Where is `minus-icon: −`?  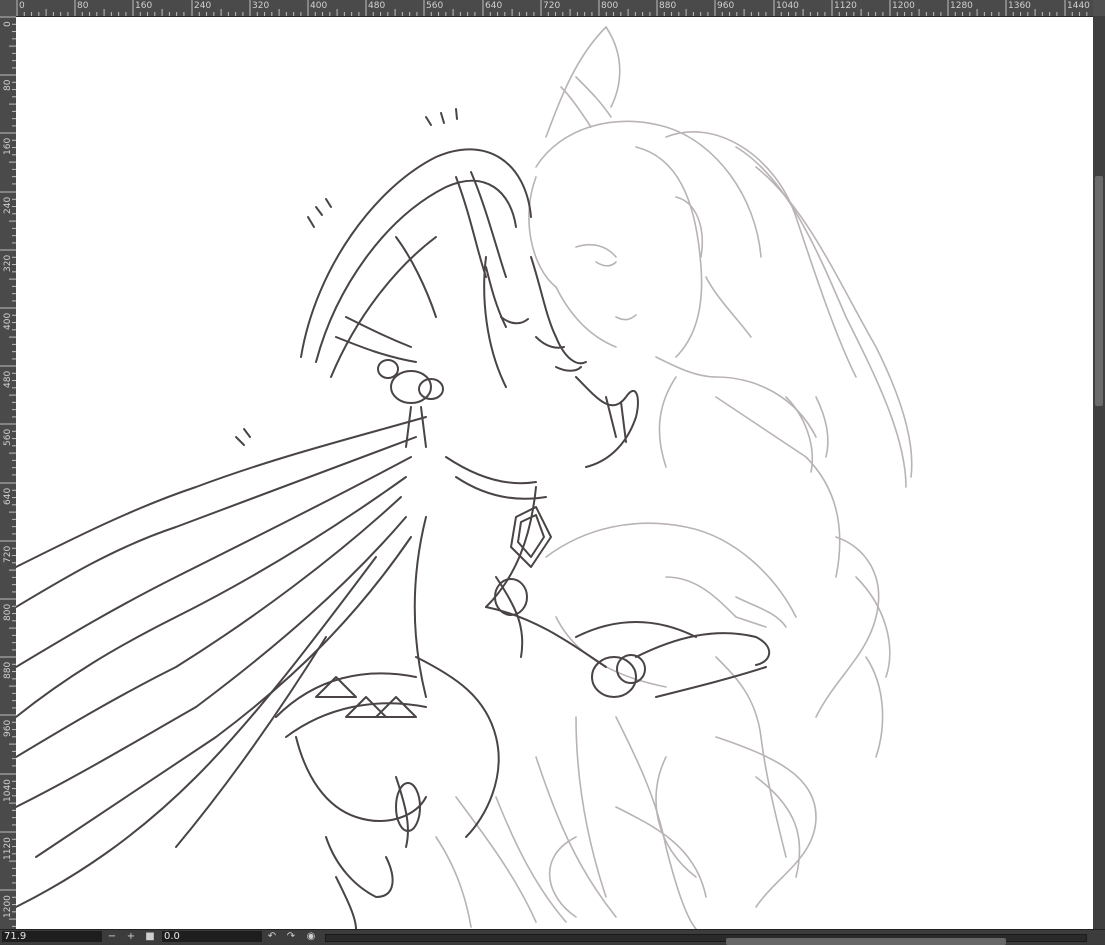 minus-icon: − is located at coordinates (112, 937).